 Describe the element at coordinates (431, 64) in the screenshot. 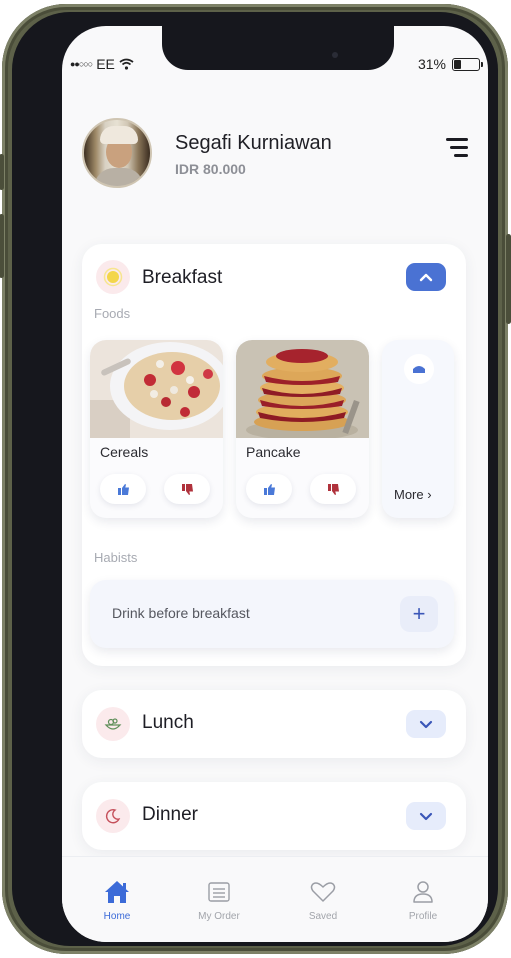

I see `battery-percent: 31%` at that location.